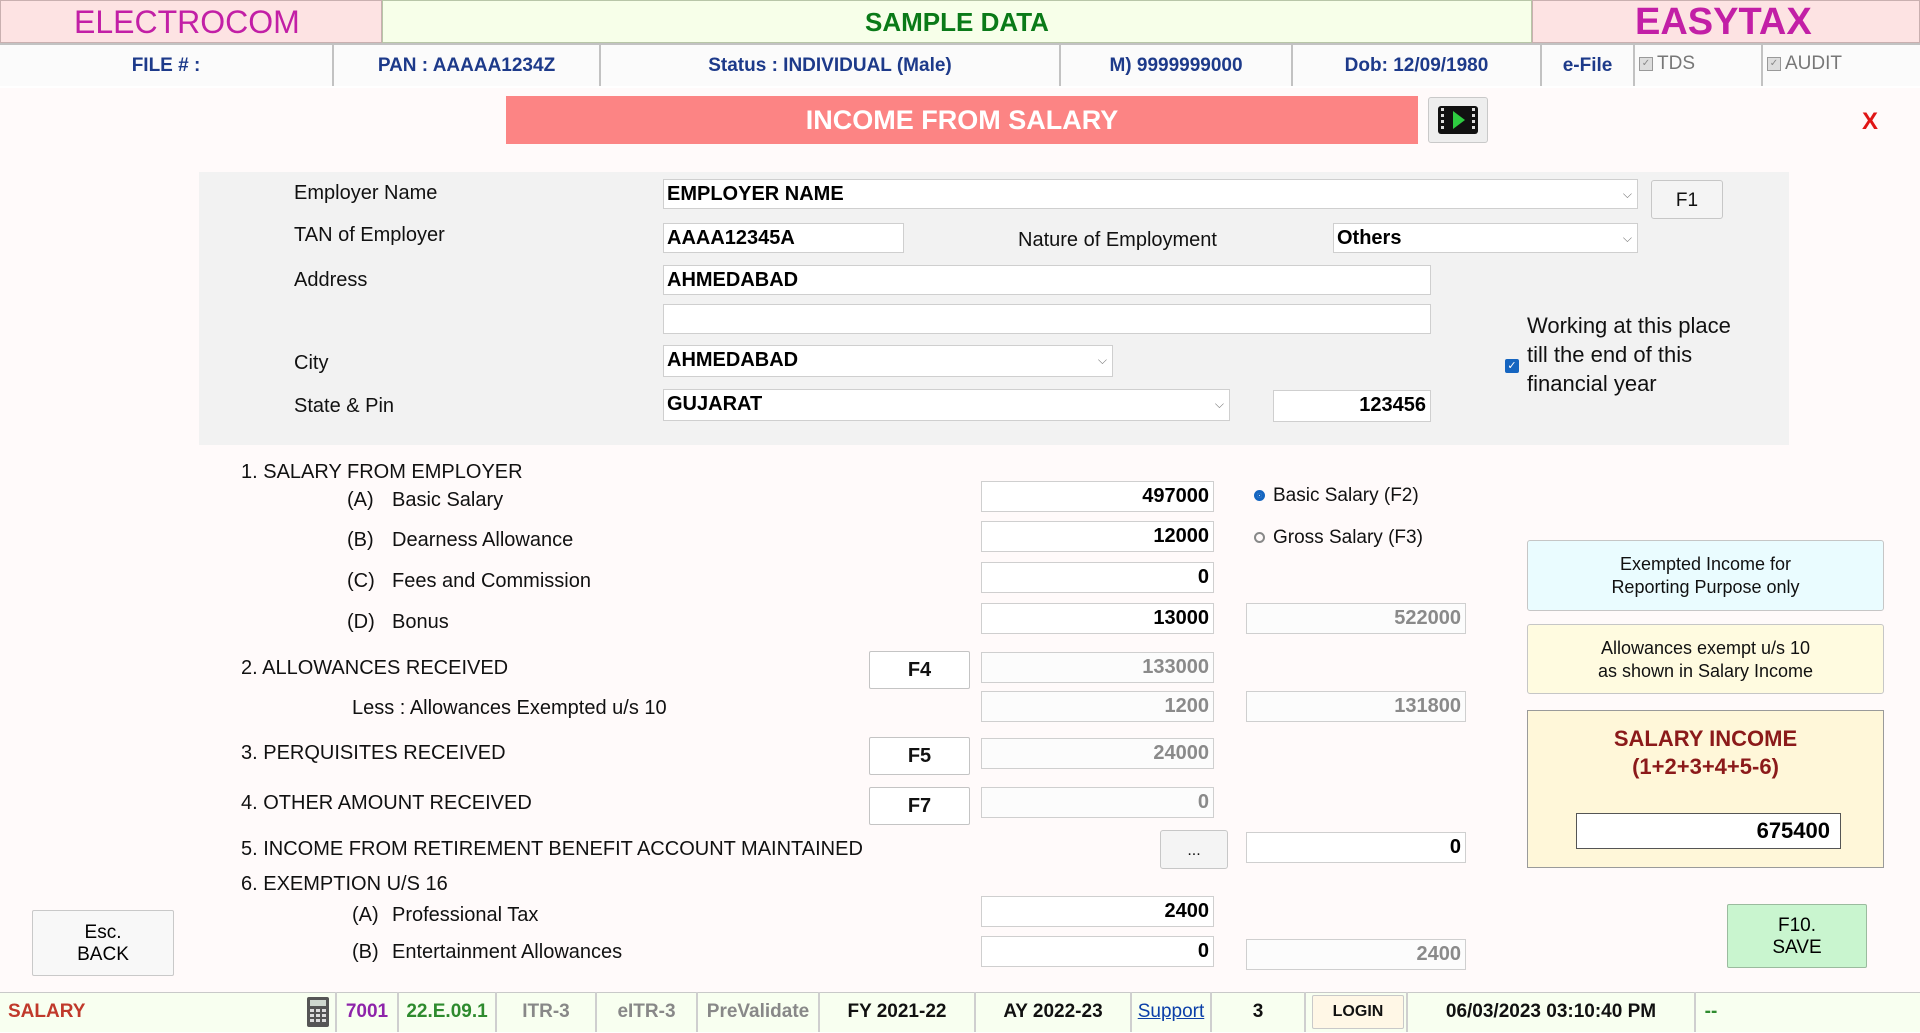 This screenshot has height=1033, width=1920. I want to click on allowances-received-heading: 2. ALLOWANCES RECEIVED, so click(375, 668).